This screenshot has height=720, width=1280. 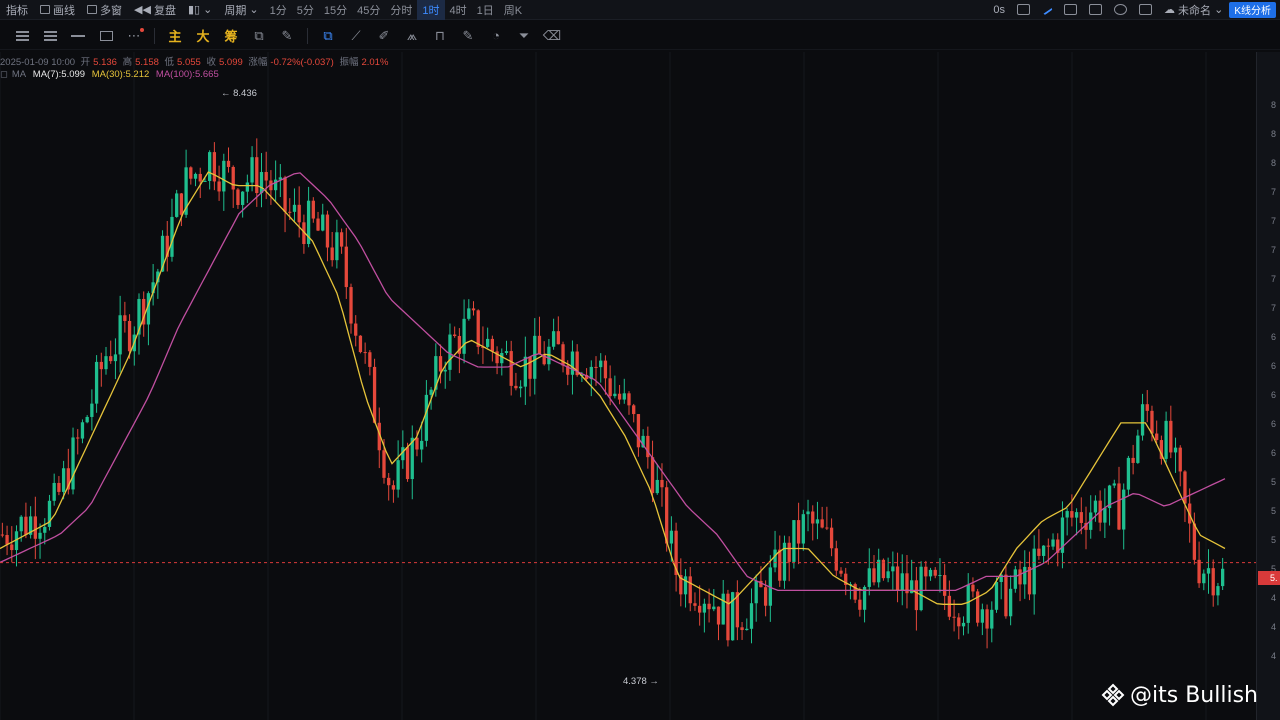 I want to click on settings-lines-icon, so click(x=22, y=36).